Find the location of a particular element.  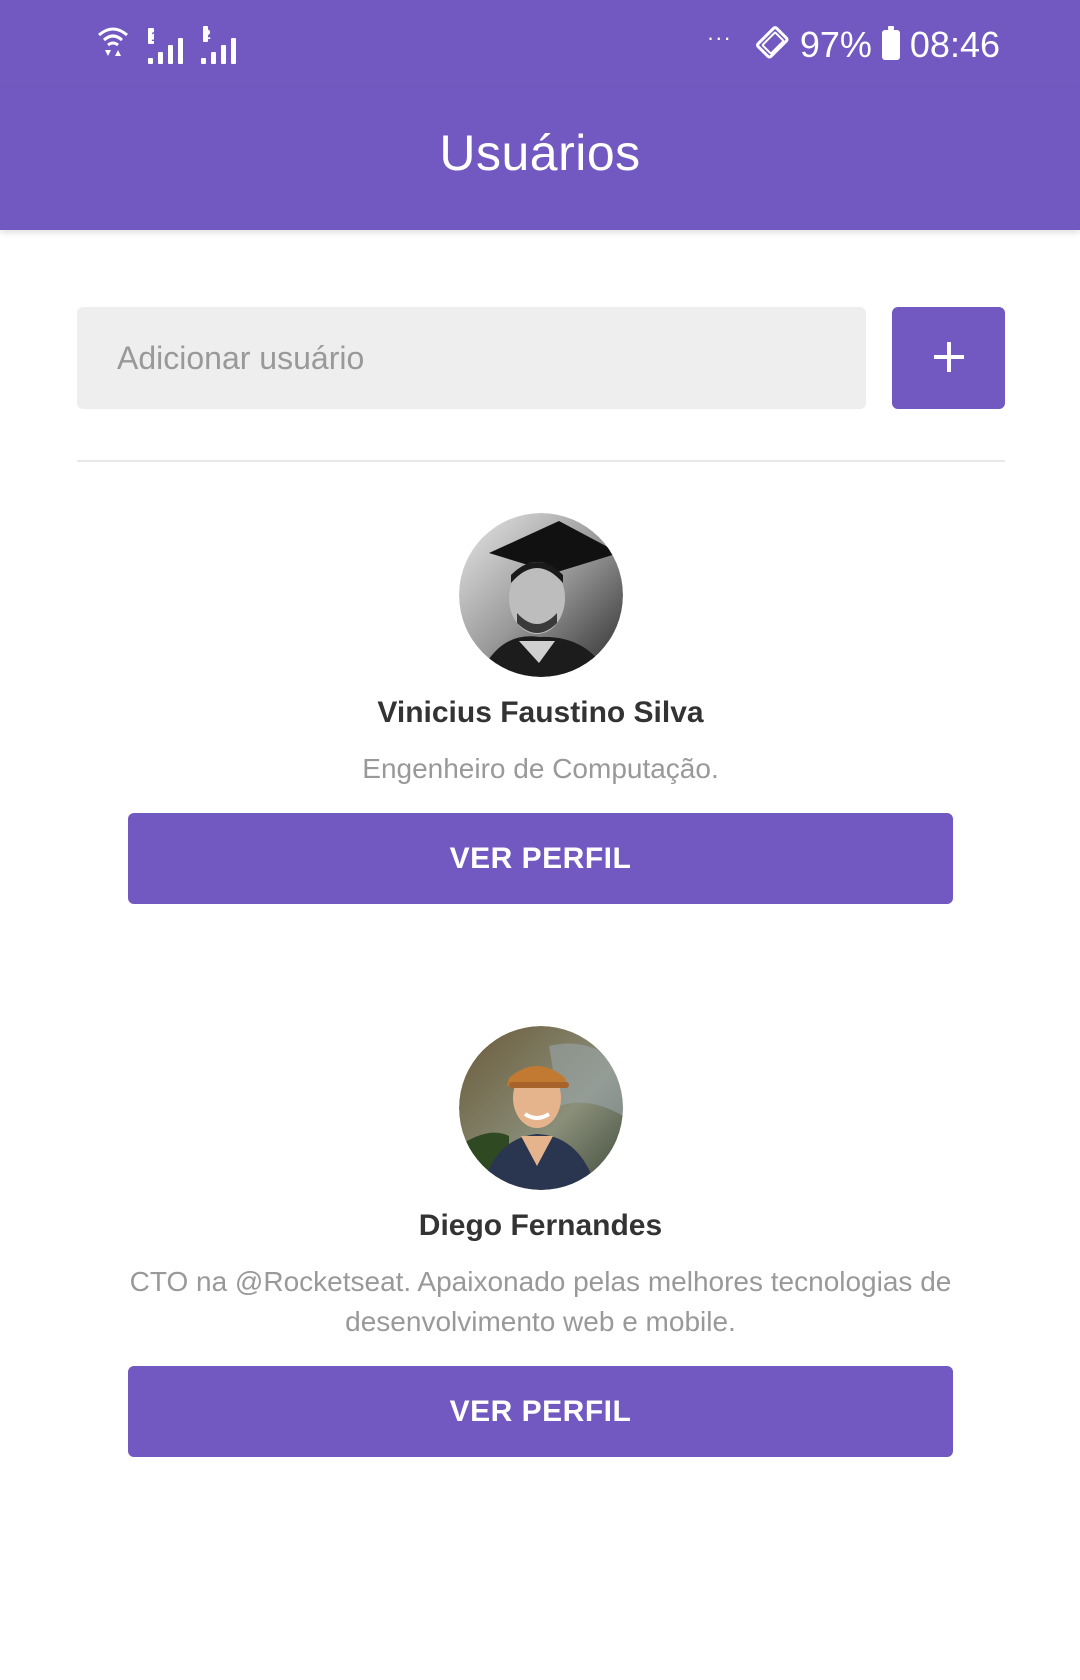

battery-percent: 97% is located at coordinates (835, 44).